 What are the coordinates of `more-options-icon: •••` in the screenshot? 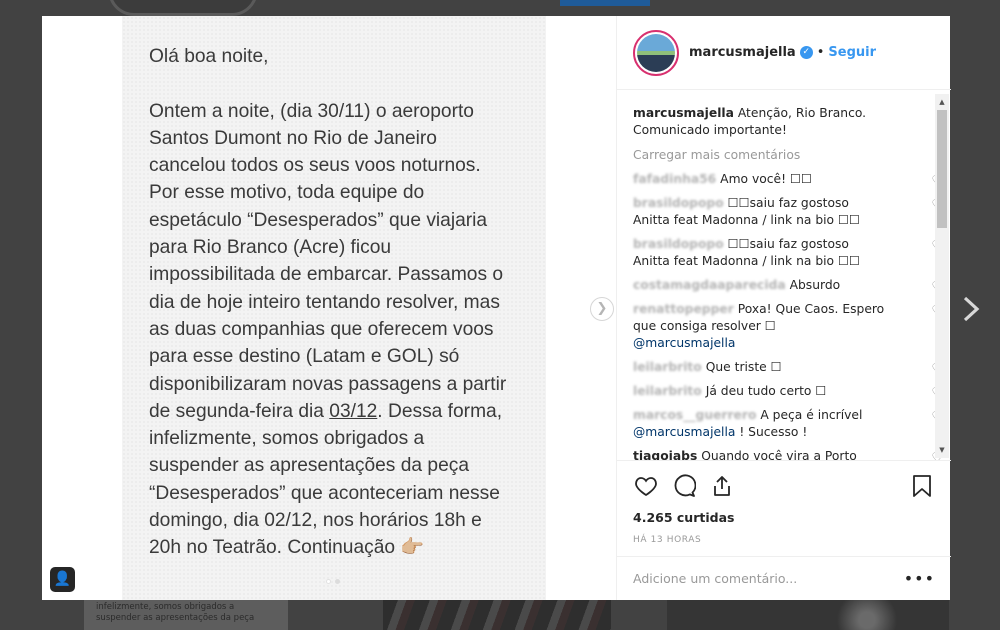 It's located at (919, 578).